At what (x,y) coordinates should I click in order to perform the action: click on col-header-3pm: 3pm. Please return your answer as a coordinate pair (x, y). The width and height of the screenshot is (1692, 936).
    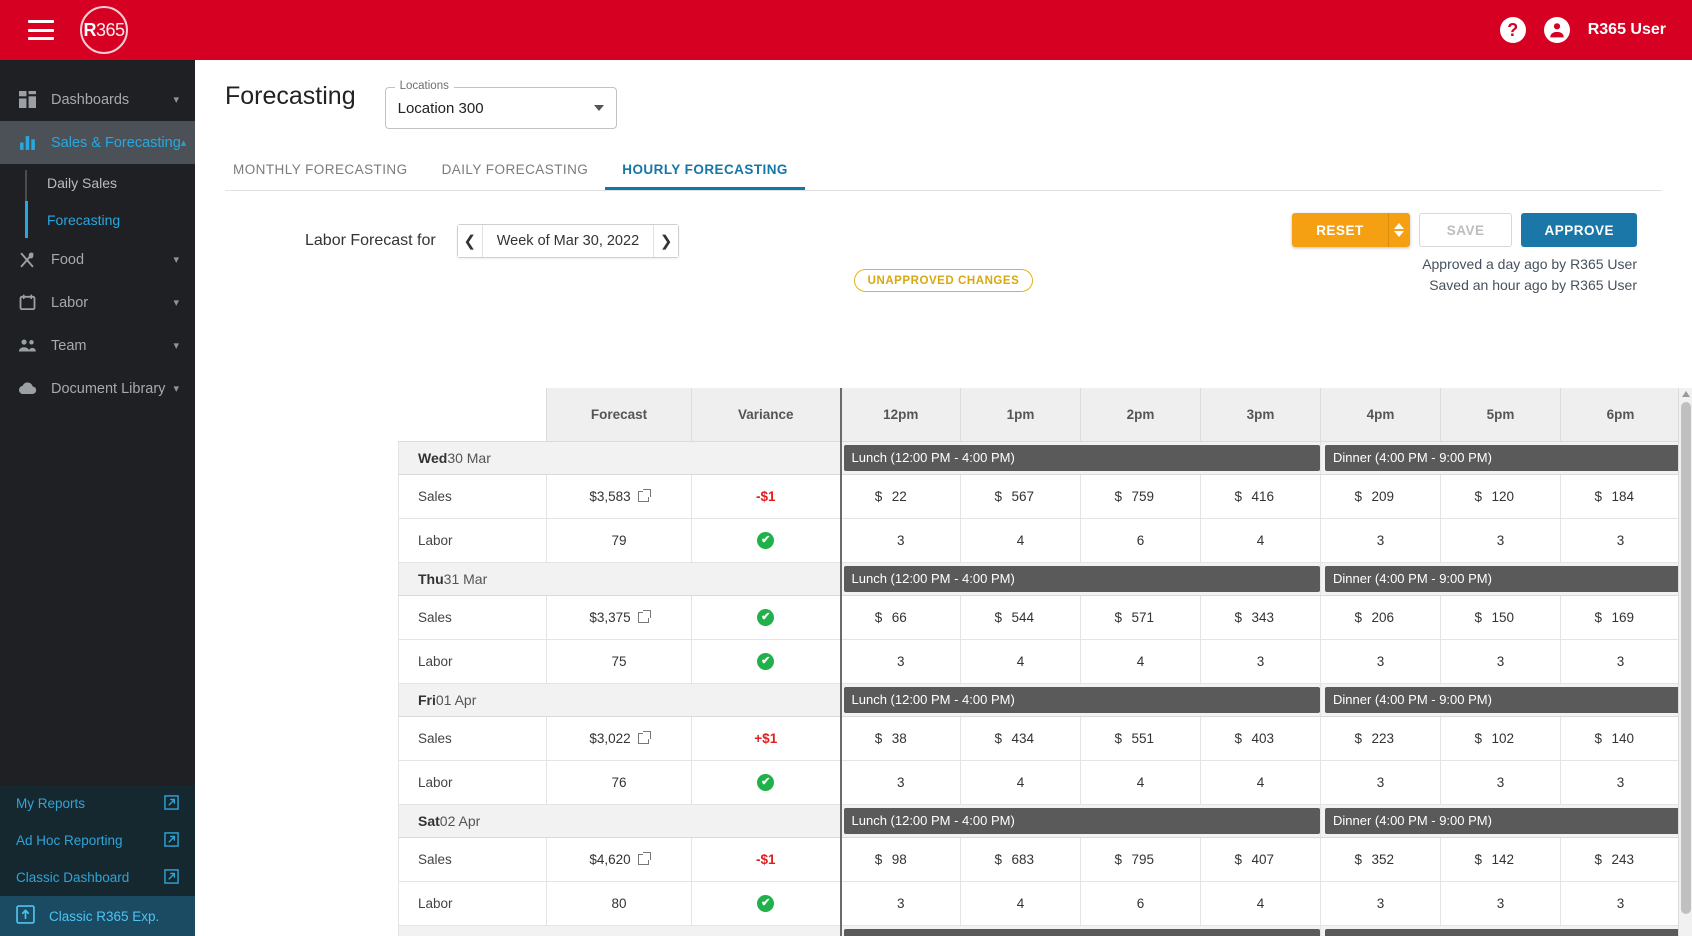
    Looking at the image, I should click on (1260, 415).